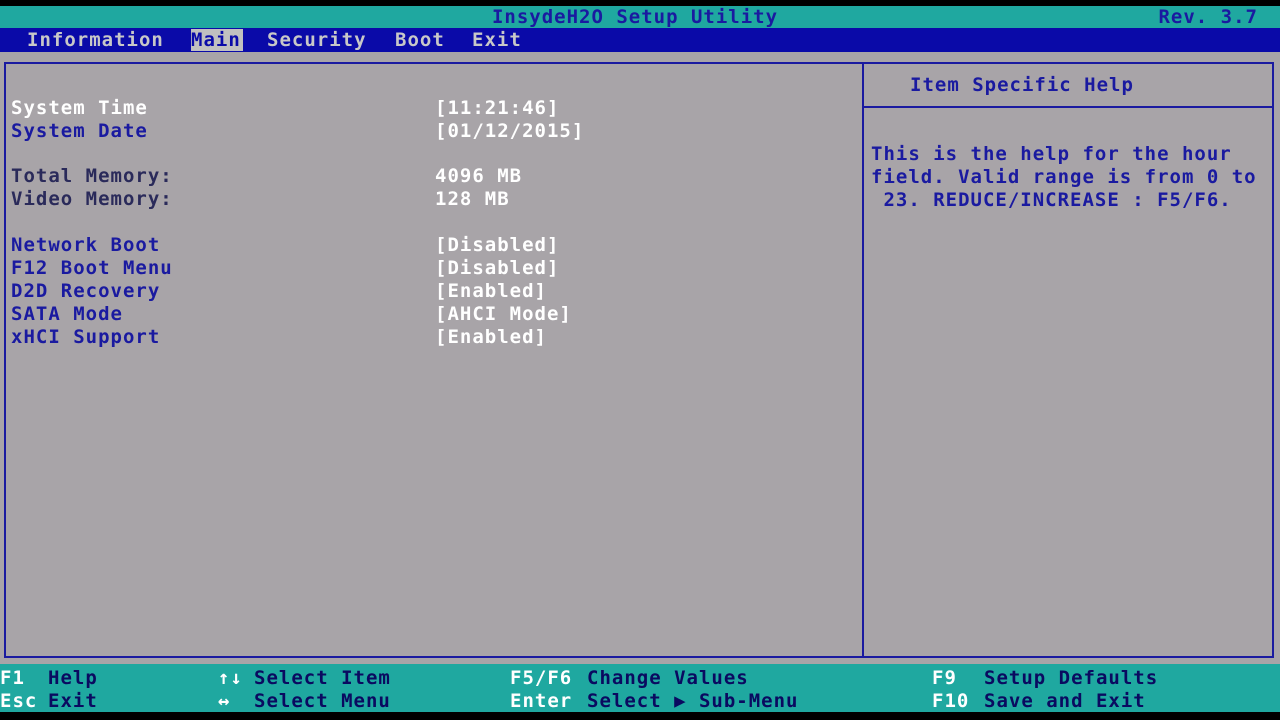 This screenshot has width=1280, height=720. Describe the element at coordinates (317, 40) in the screenshot. I see `tab-security: Security` at that location.